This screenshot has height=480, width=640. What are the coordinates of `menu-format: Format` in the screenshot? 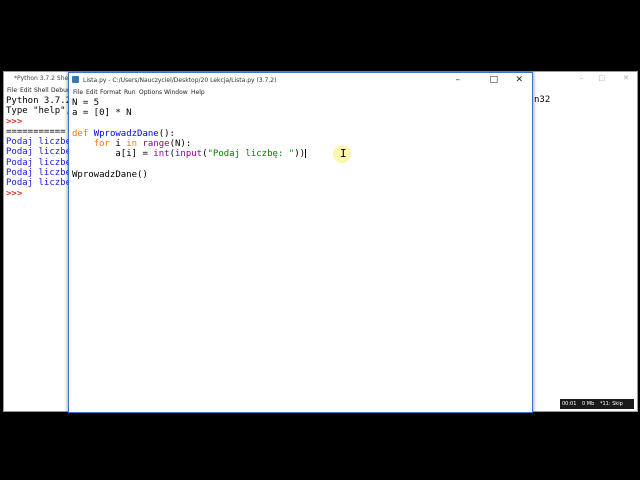 It's located at (110, 92).